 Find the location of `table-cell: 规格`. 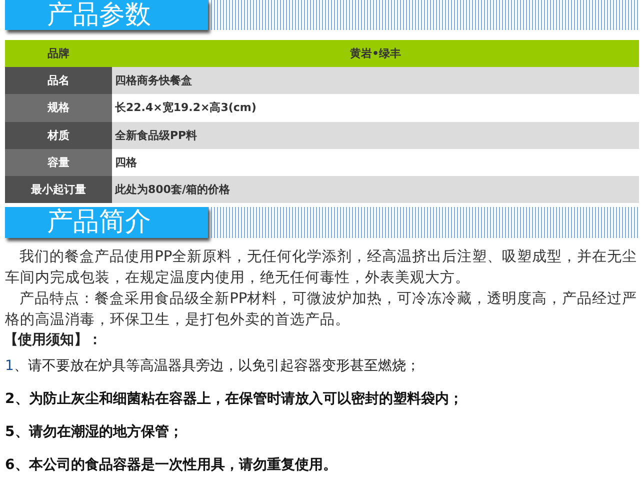

table-cell: 规格 is located at coordinates (58, 108).